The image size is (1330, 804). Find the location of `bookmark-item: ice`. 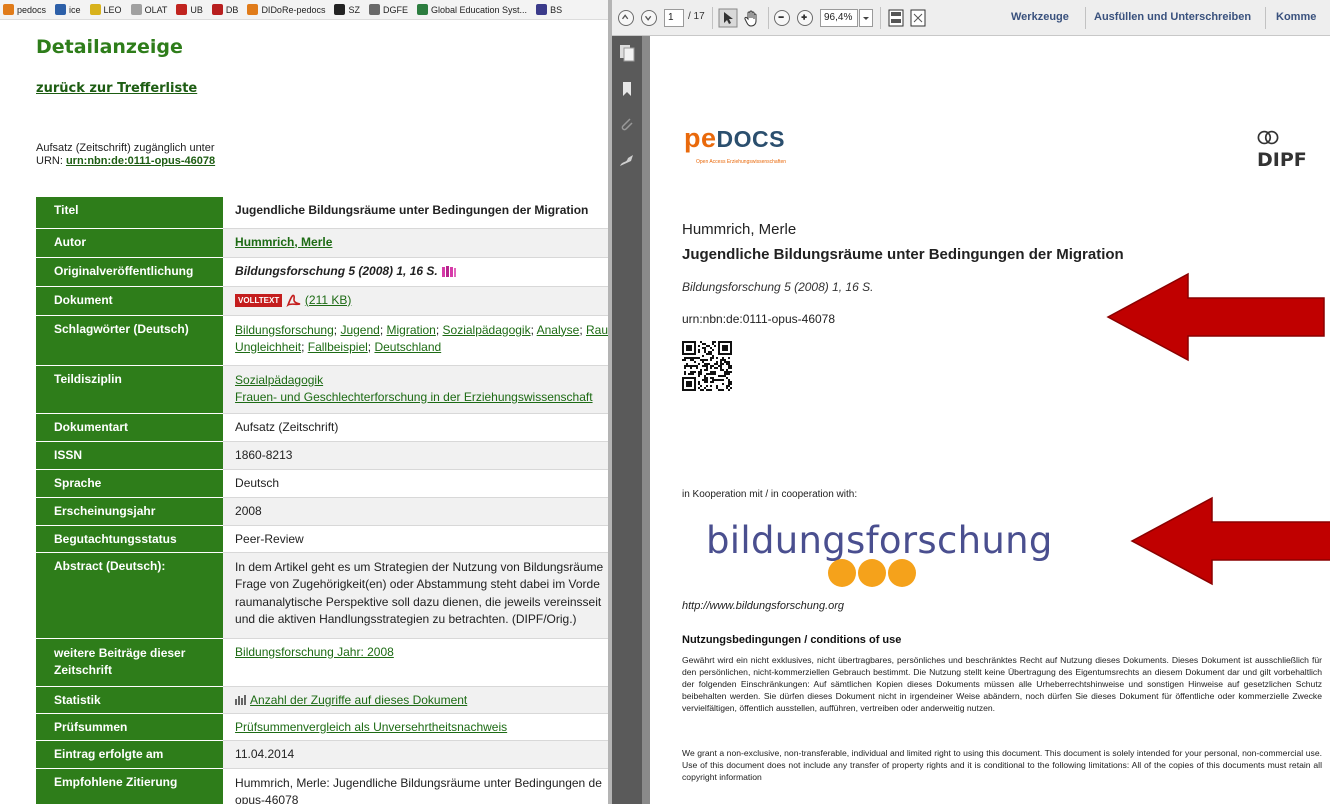

bookmark-item: ice is located at coordinates (68, 9).